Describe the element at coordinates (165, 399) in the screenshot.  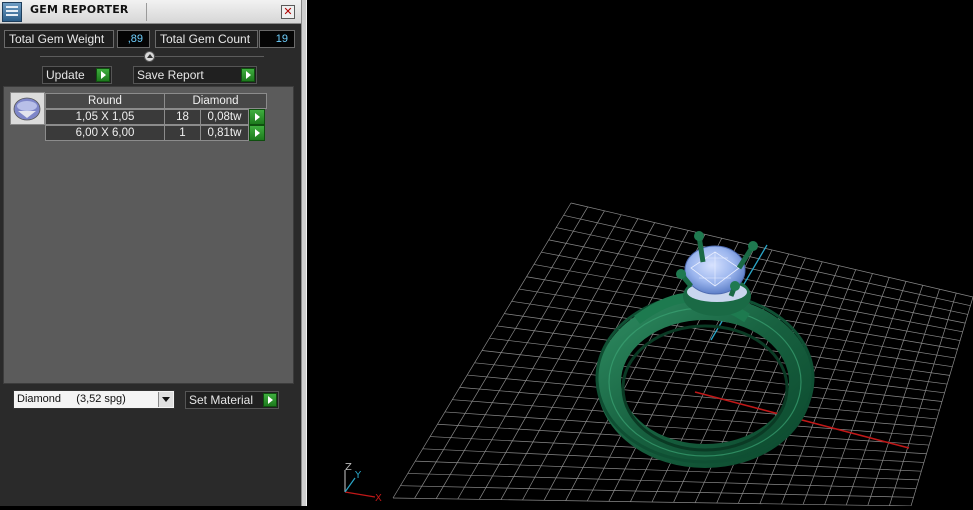
I see `chevron-down-icon` at that location.